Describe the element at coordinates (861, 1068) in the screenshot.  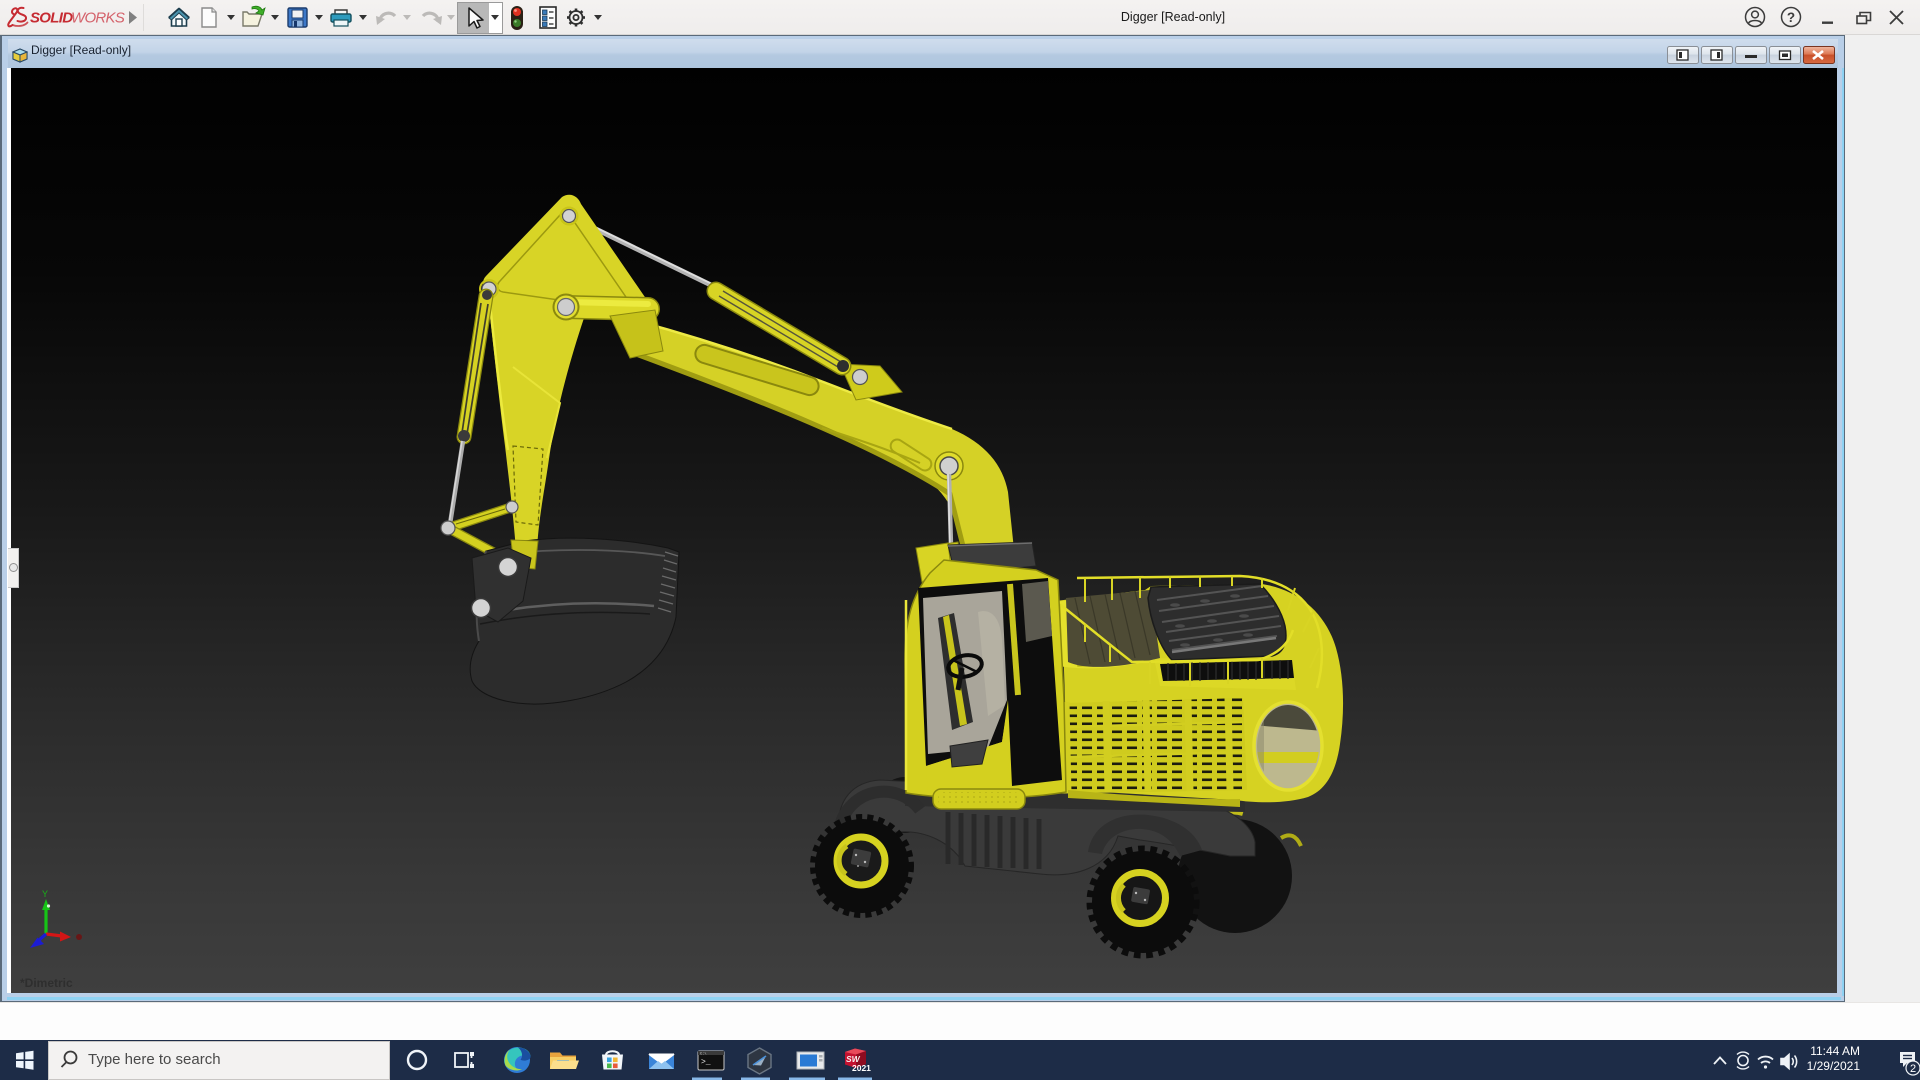
I see `svg-text: 2021` at that location.